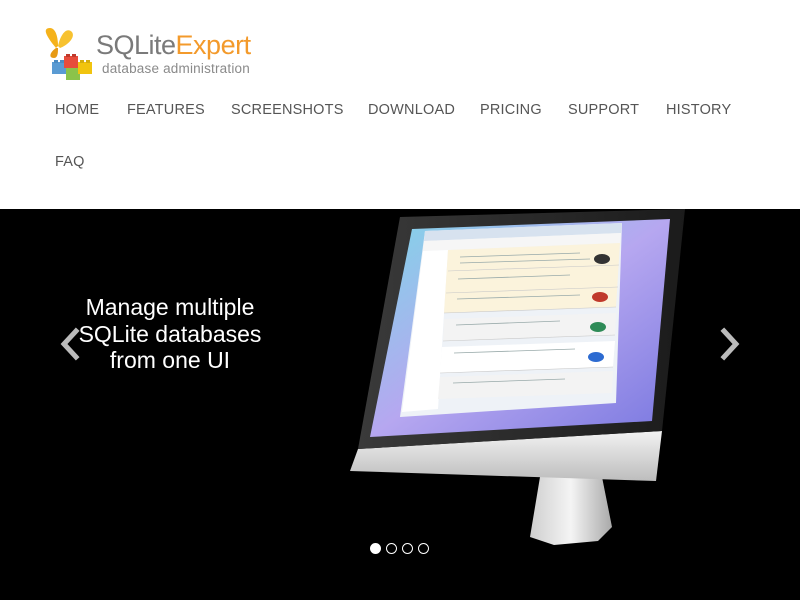  Describe the element at coordinates (698, 110) in the screenshot. I see `nav-history: HISTORY` at that location.